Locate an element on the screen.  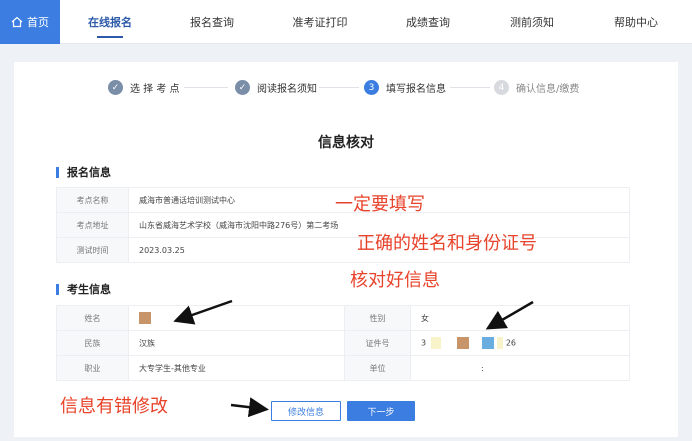
nav-admission-ticket: 准考证打印 is located at coordinates (320, 22).